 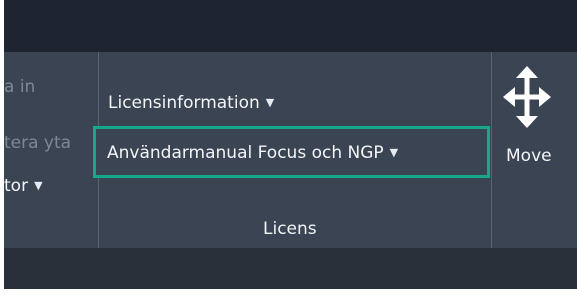 I want to click on move-arrows-icon, so click(x=527, y=97).